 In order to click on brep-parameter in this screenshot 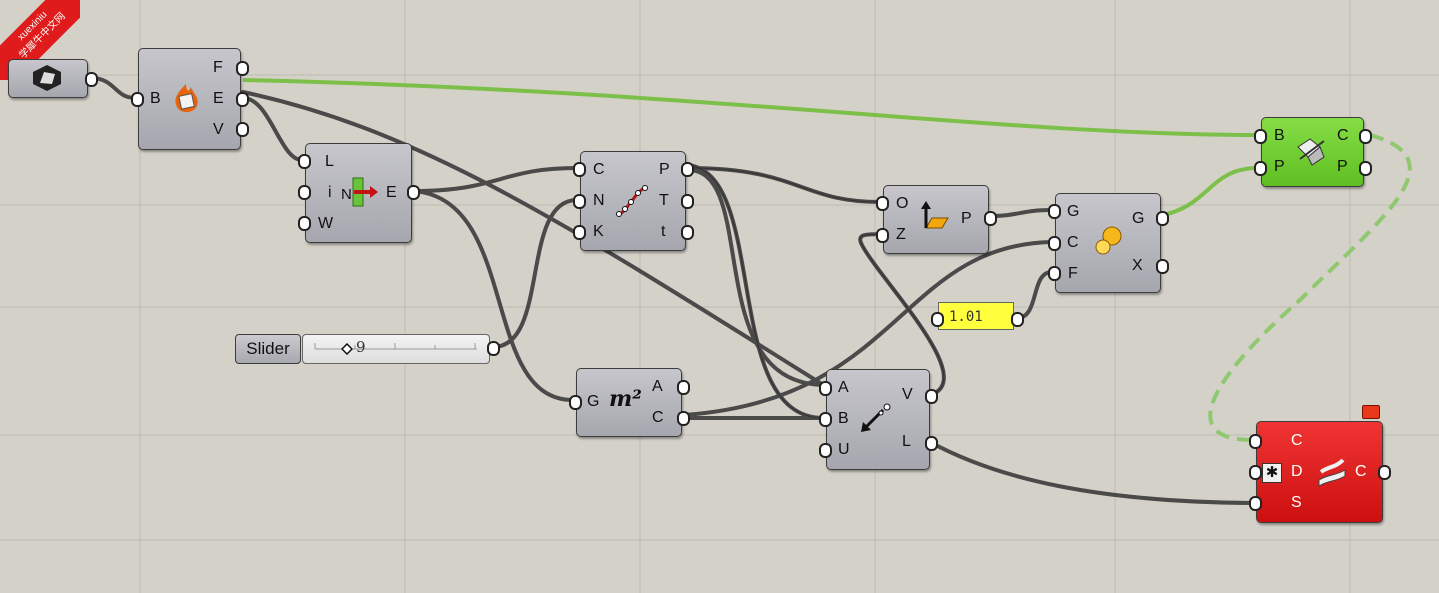, I will do `click(48, 78)`.